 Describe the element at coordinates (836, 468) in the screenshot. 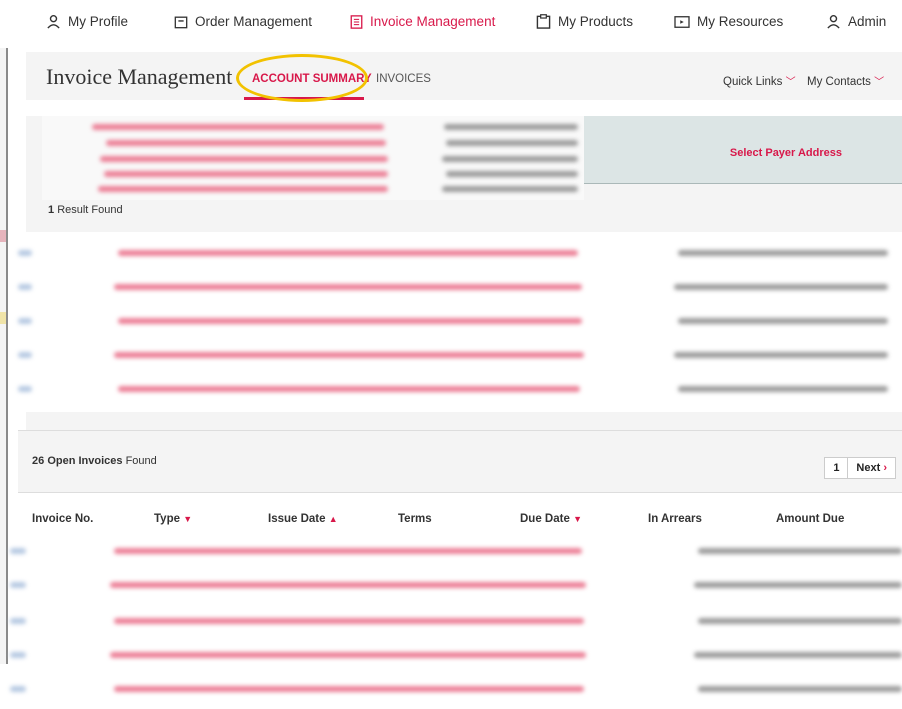

I see `page-number-1: 1` at that location.